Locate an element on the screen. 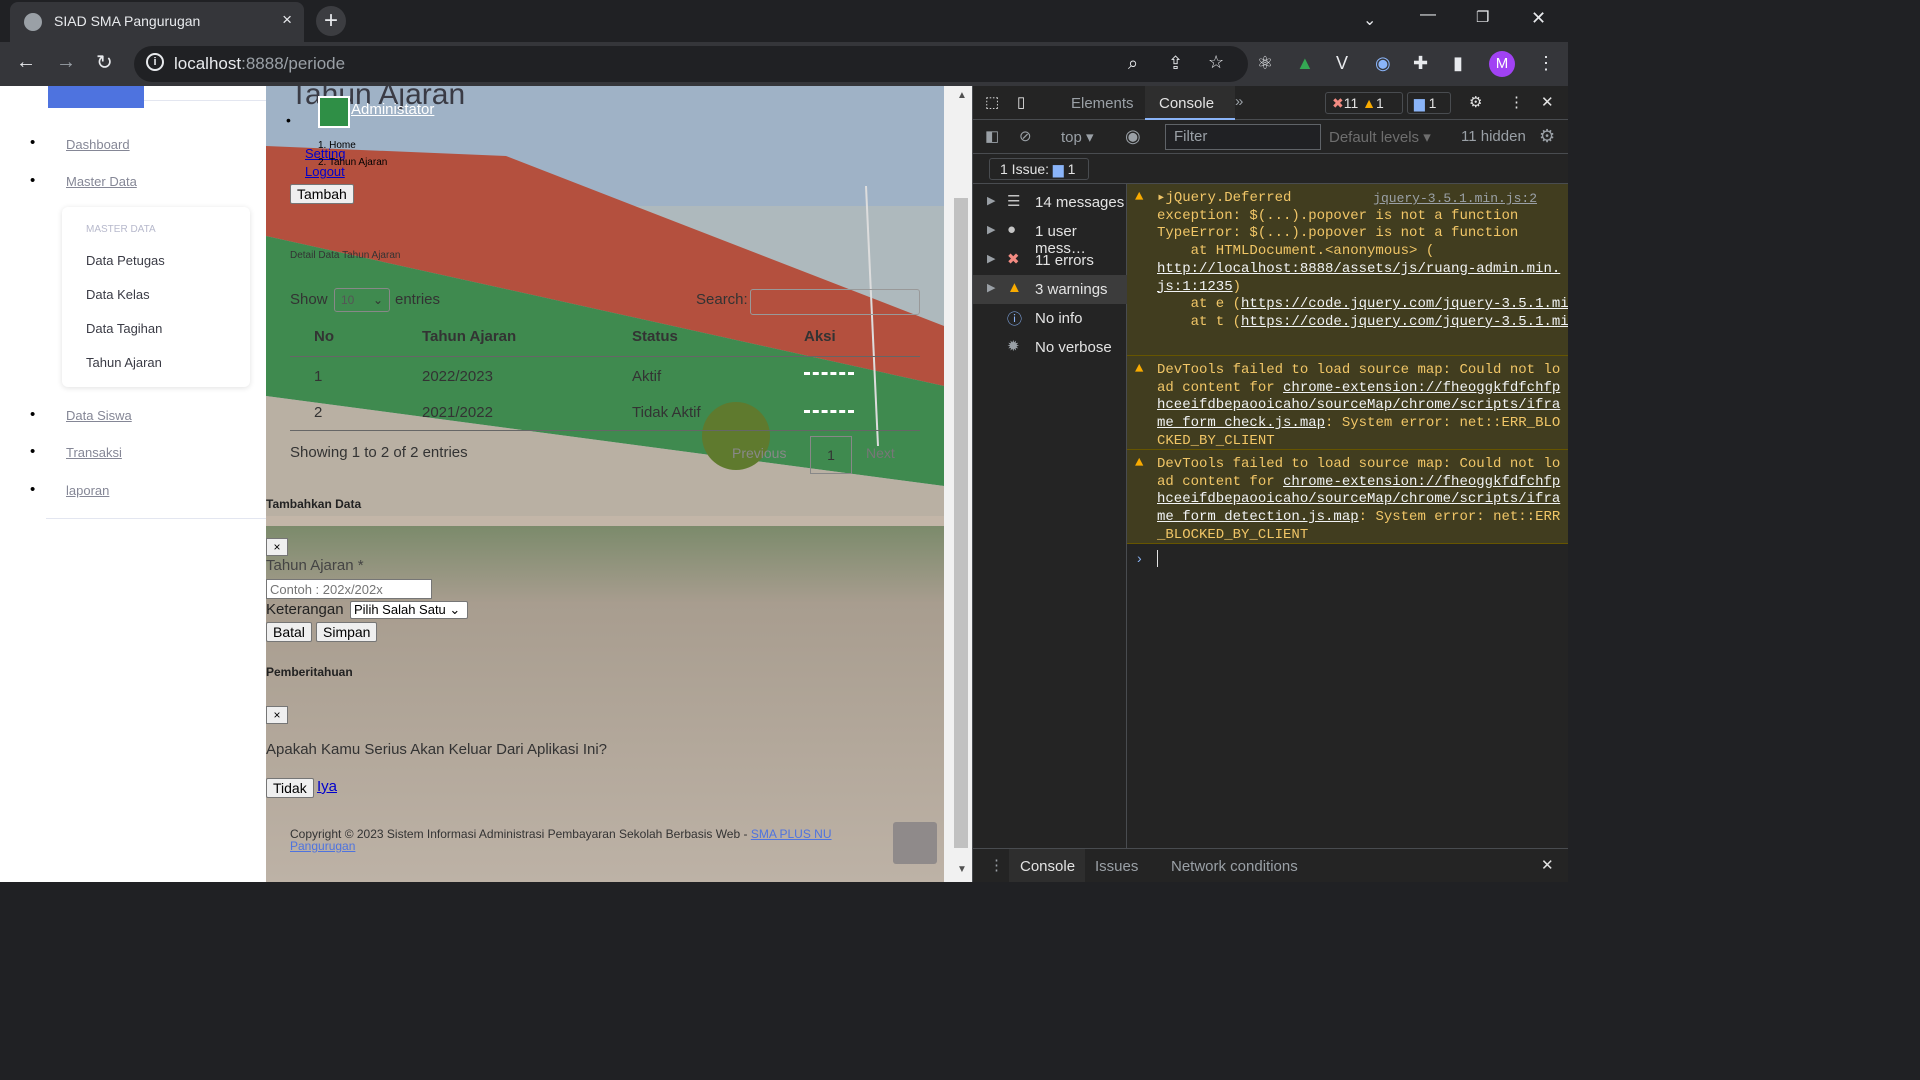 Image resolution: width=1920 pixels, height=1080 pixels. settings-gear-icon: ⚙ is located at coordinates (1475, 102).